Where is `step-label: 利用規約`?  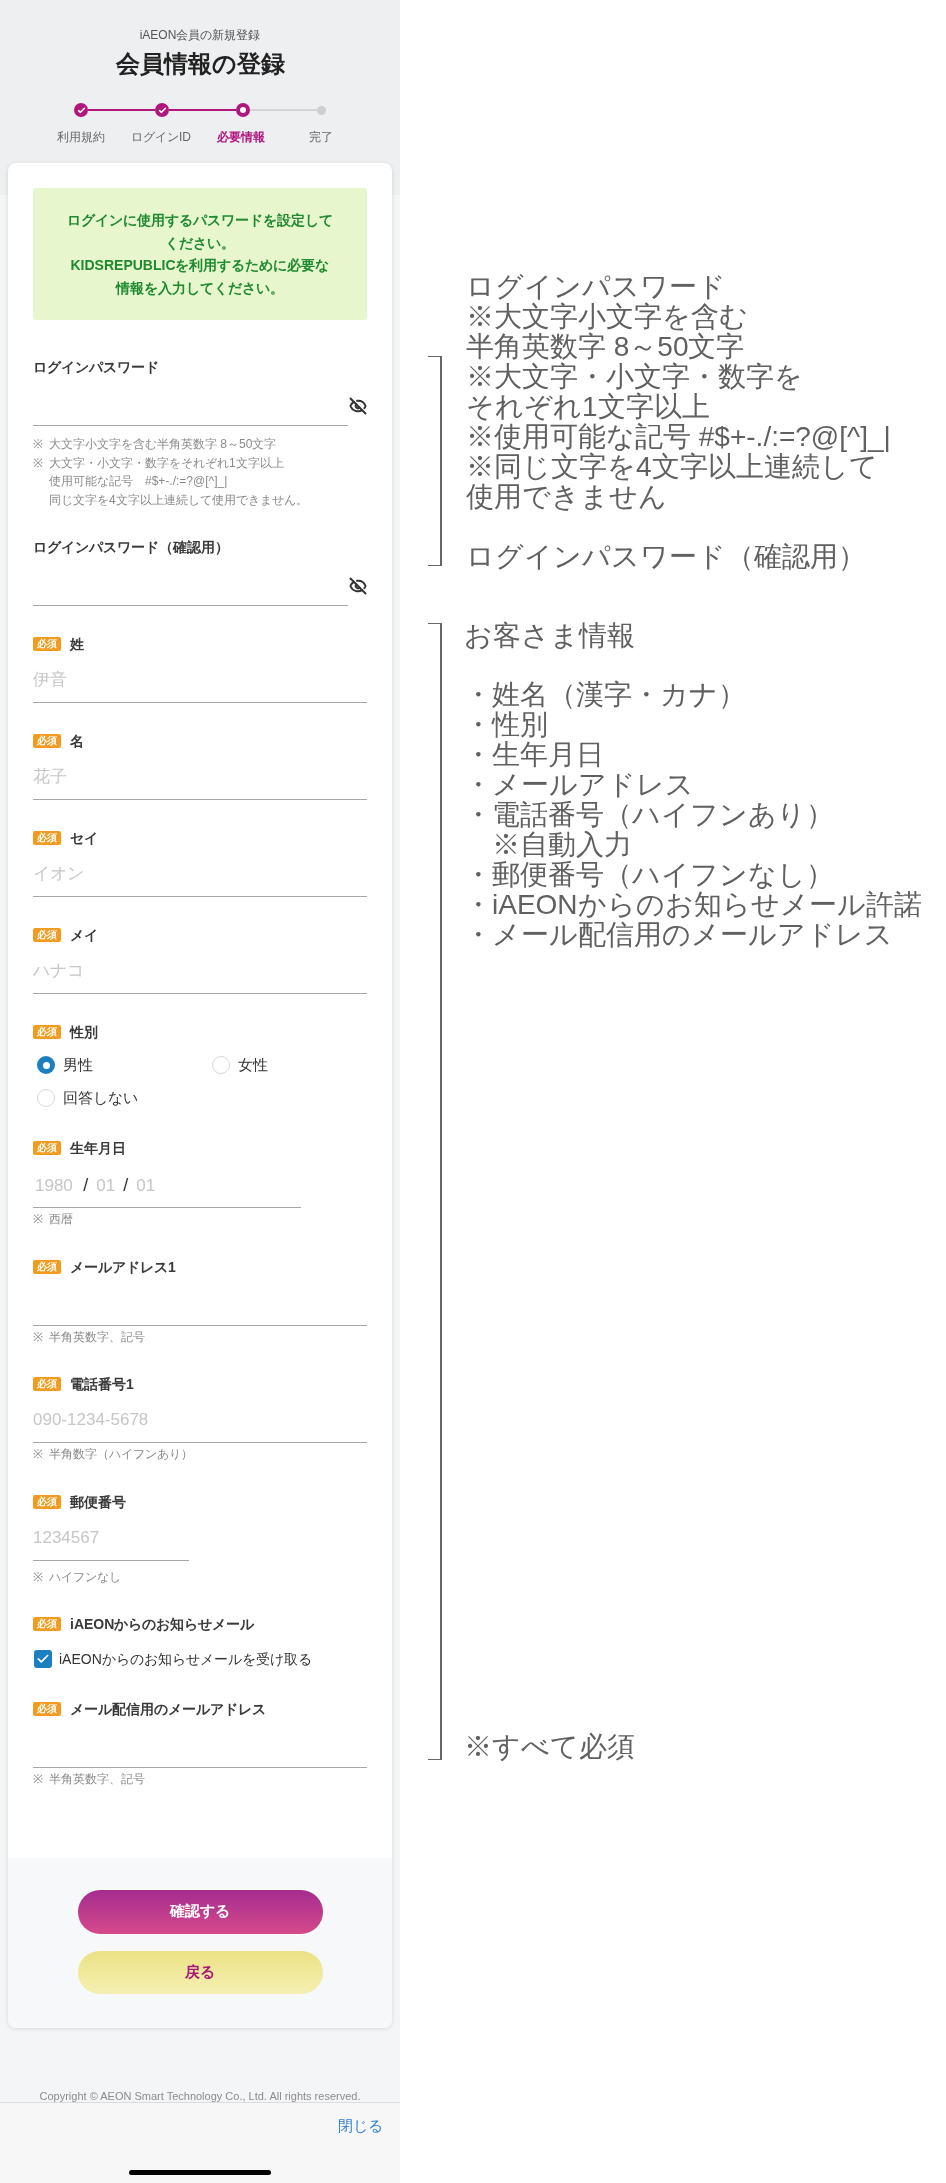 step-label: 利用規約 is located at coordinates (81, 137).